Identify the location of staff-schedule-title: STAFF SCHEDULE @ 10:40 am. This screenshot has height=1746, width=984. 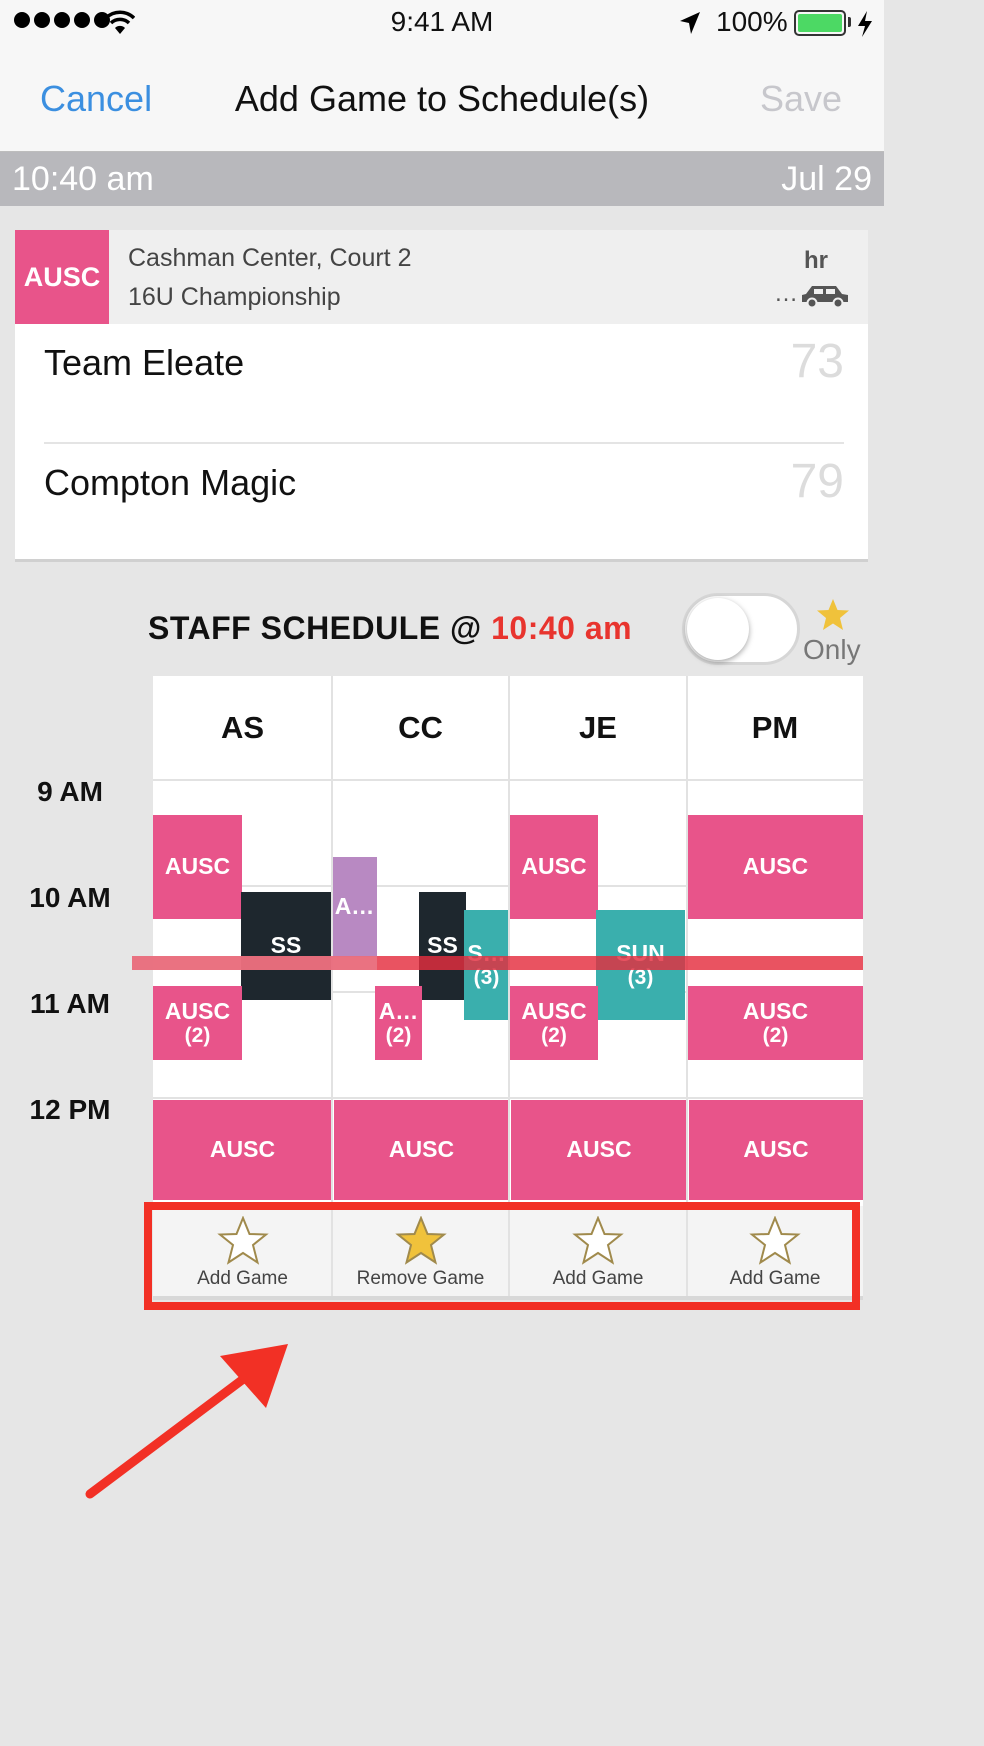
(390, 628).